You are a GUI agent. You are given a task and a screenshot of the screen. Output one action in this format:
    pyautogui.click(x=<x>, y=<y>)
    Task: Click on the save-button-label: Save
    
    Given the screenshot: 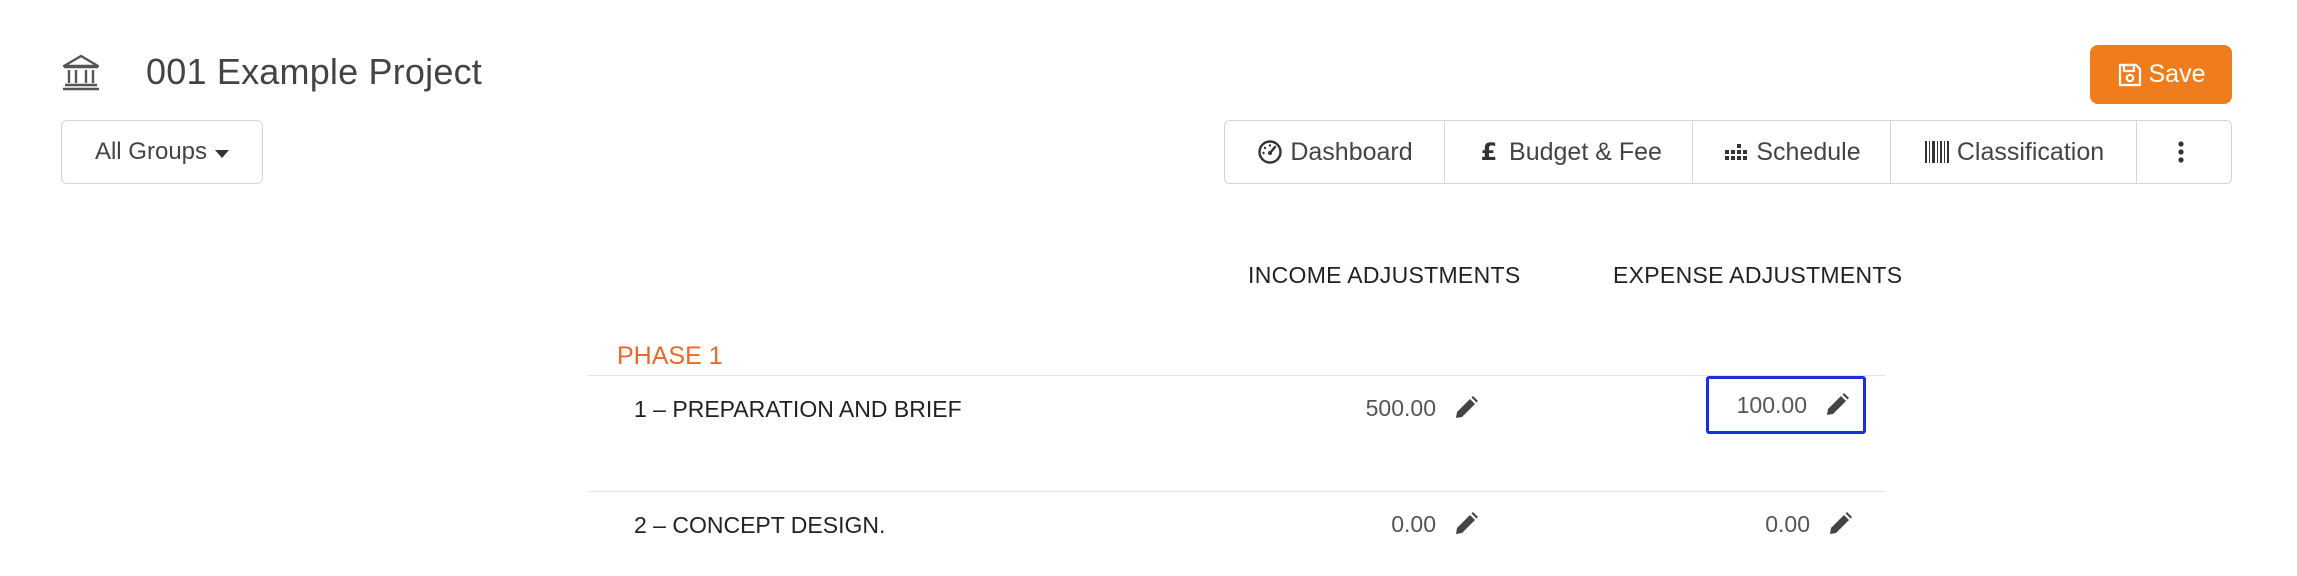 What is the action you would take?
    pyautogui.click(x=2177, y=74)
    